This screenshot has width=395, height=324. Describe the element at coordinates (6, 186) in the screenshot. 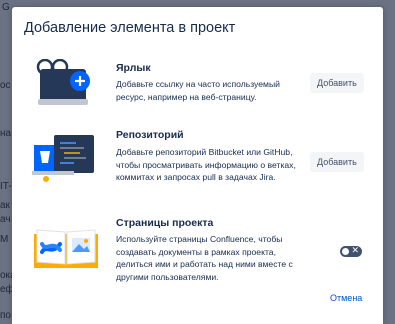

I see `background-text: IT-` at that location.